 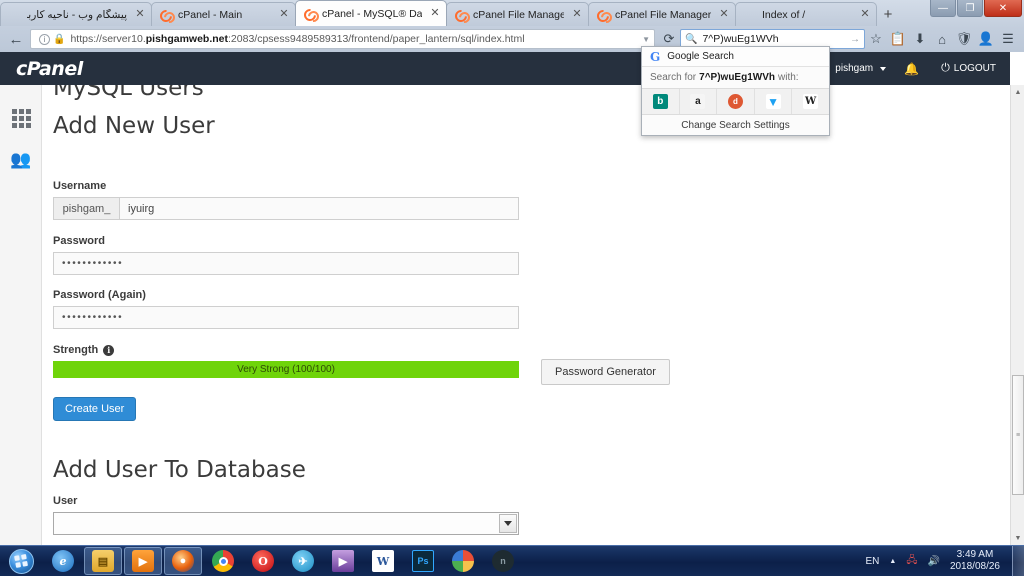 What do you see at coordinates (383, 561) in the screenshot?
I see `taskbar-item-word: W` at bounding box center [383, 561].